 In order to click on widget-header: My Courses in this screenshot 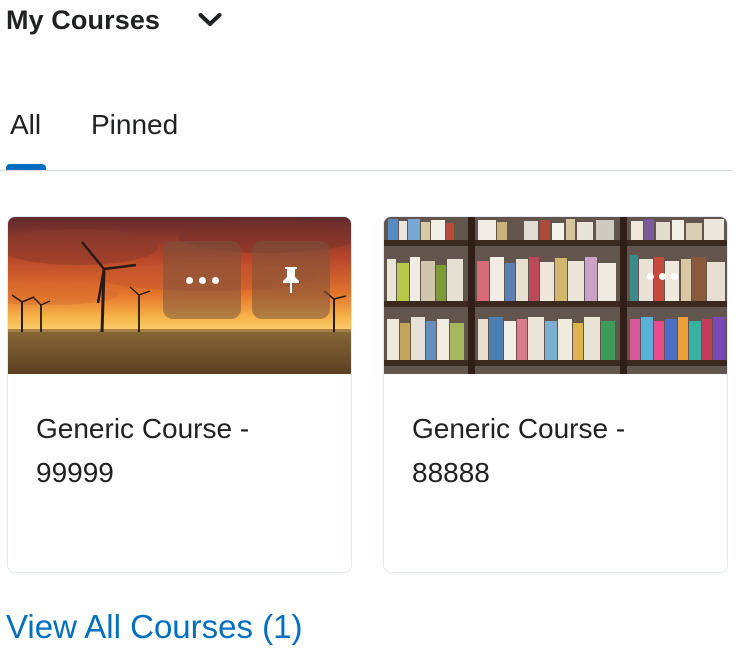, I will do `click(116, 20)`.